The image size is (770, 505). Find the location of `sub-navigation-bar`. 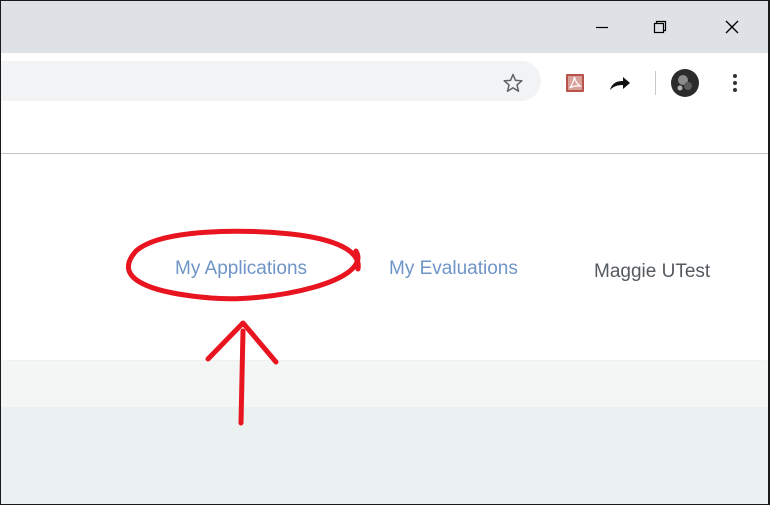

sub-navigation-bar is located at coordinates (384, 384).